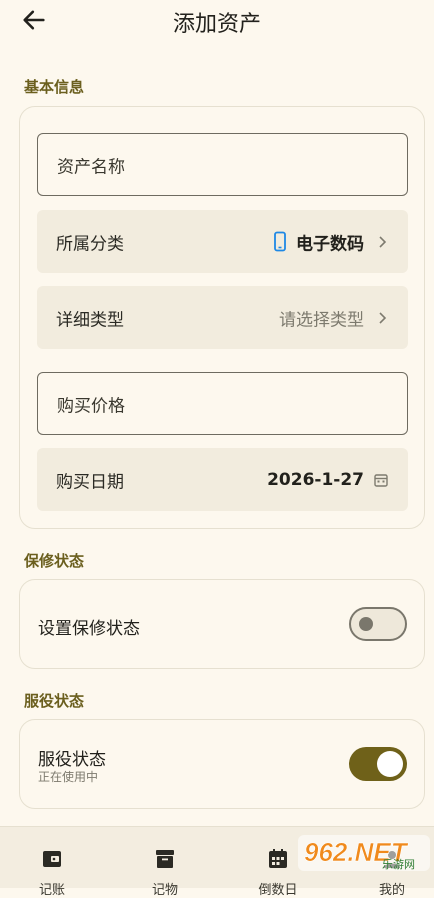 This screenshot has height=898, width=434. What do you see at coordinates (321, 320) in the screenshot?
I see `detail-type-value: 请选择类型` at bounding box center [321, 320].